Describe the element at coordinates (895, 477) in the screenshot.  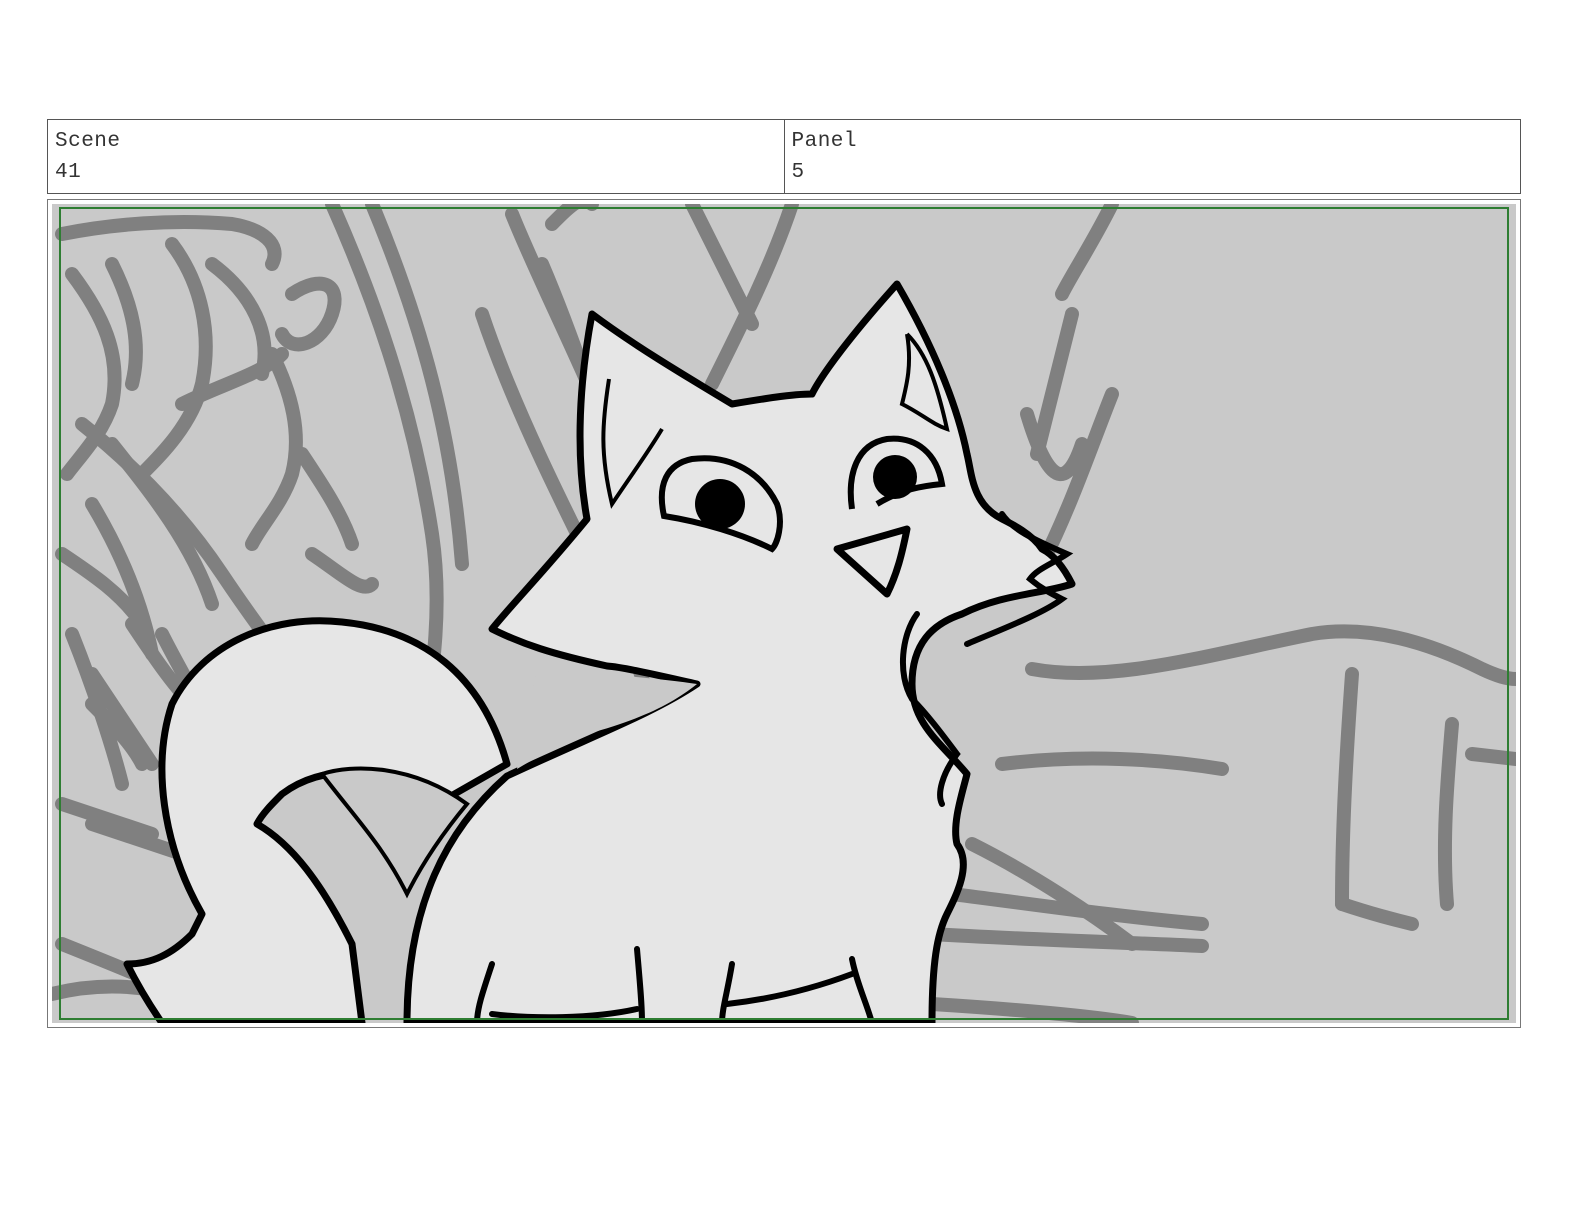
I see `right-eye-pupil` at that location.